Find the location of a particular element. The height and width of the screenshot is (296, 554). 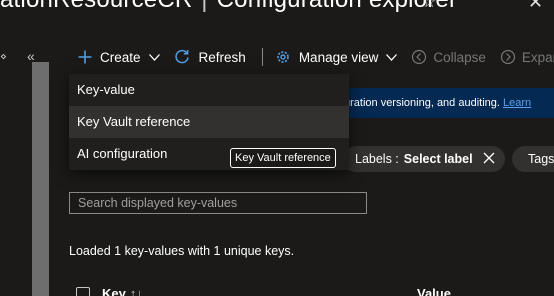

refresh-button-label: Refresh is located at coordinates (222, 57).